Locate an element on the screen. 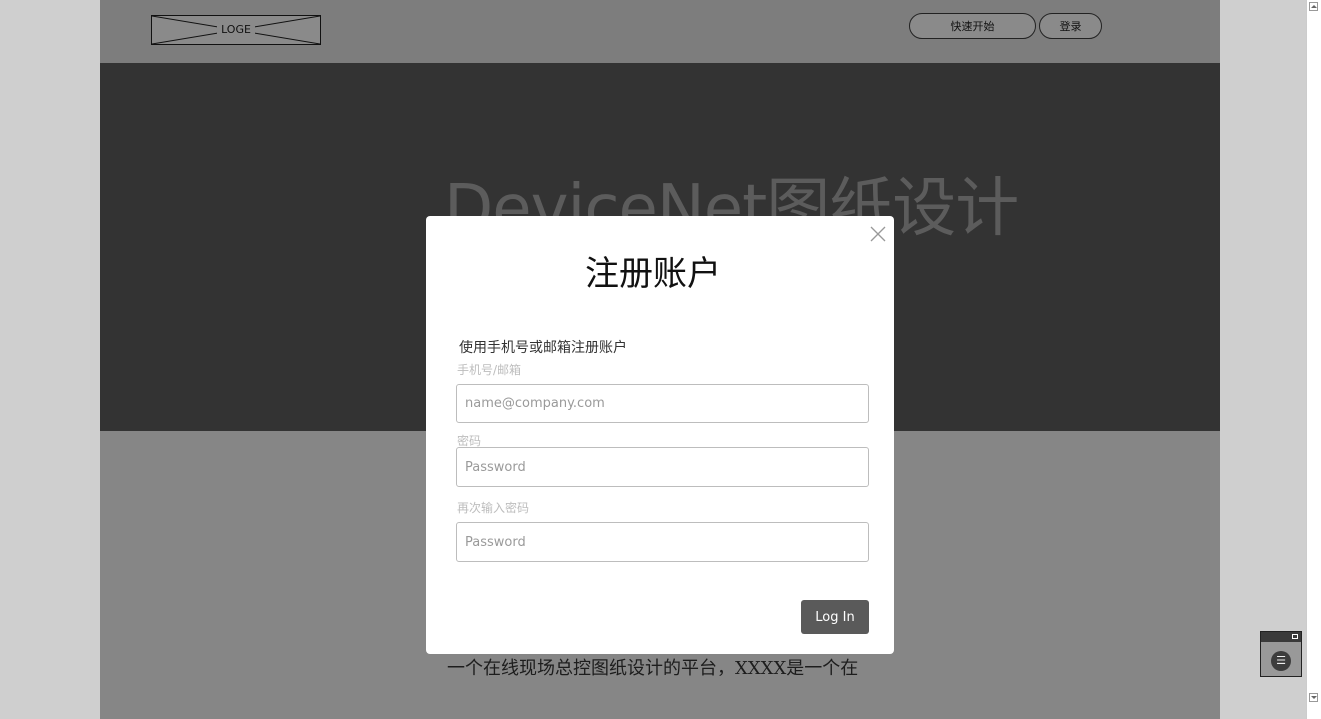  close-icon is located at coordinates (878, 234).